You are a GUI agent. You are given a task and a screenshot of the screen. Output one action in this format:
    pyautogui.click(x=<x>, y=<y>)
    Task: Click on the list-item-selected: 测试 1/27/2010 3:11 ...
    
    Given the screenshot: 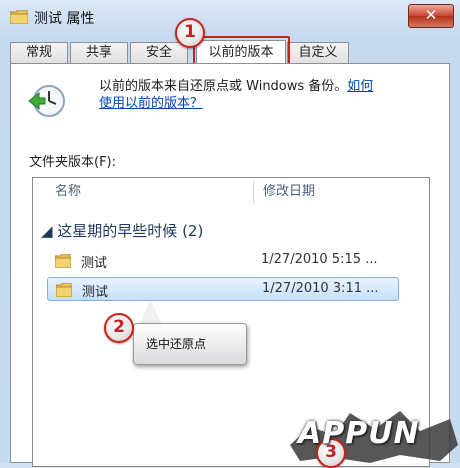 What is the action you would take?
    pyautogui.click(x=223, y=289)
    